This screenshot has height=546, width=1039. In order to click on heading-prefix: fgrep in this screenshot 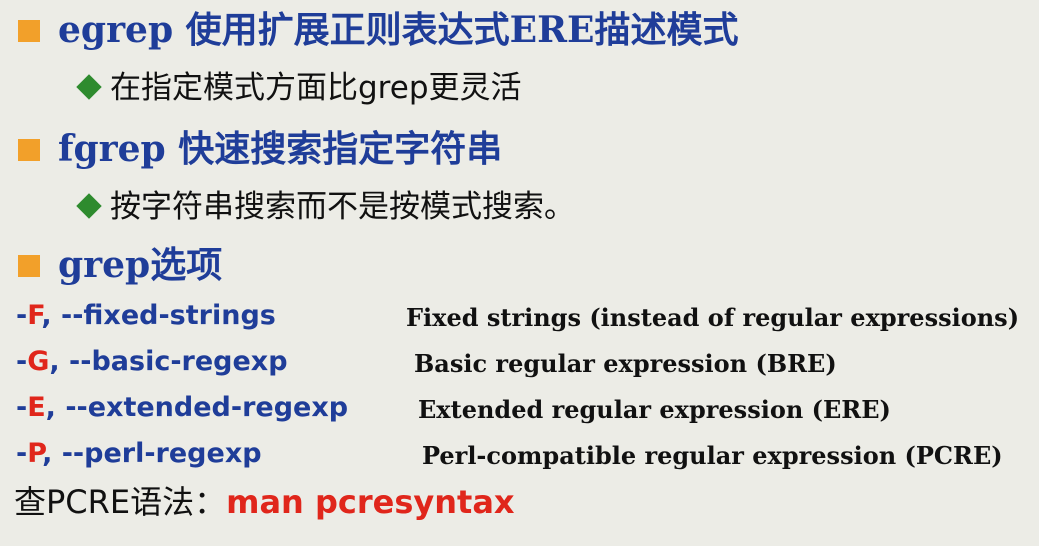, I will do `click(112, 149)`.